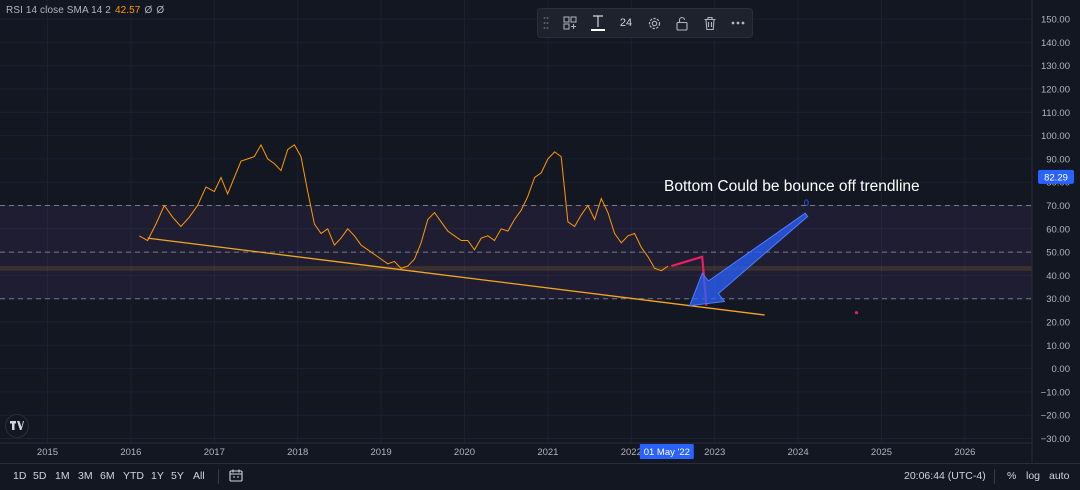  I want to click on indicator-value: 42.57, so click(127, 10).